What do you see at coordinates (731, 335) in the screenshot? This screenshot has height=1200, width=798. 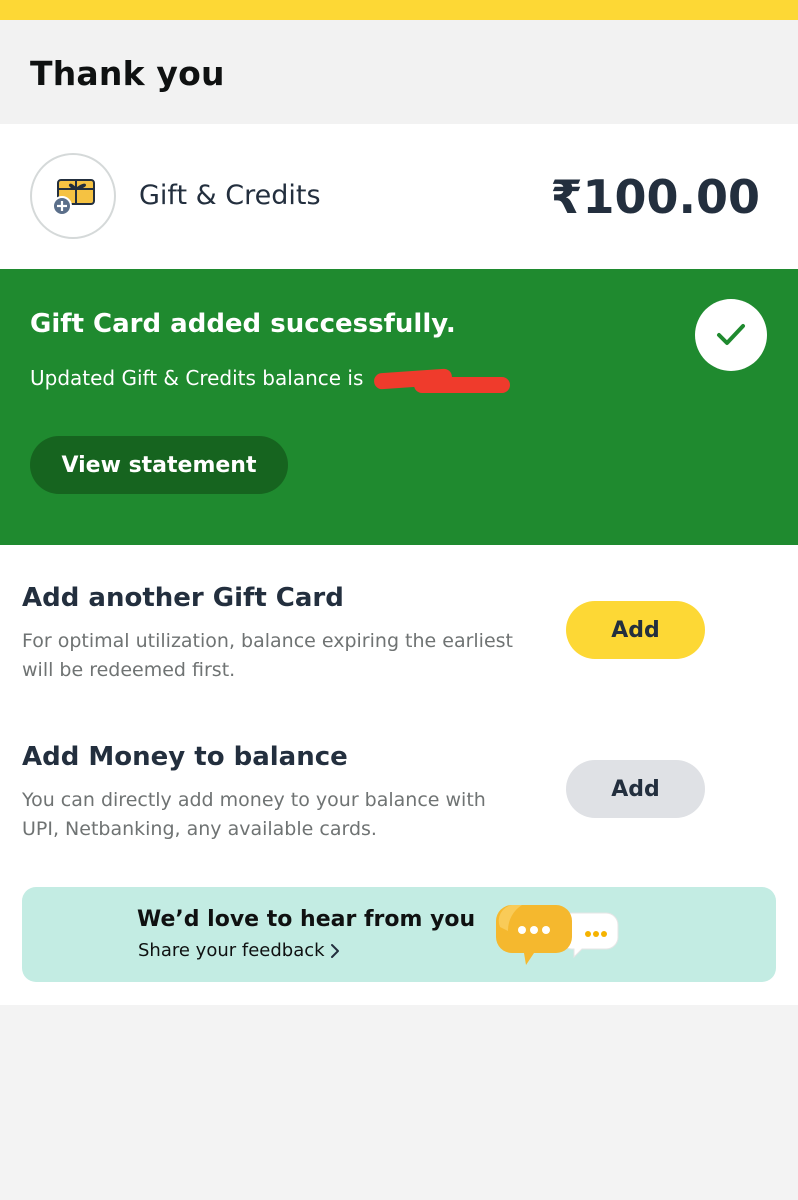 I see `check-icon` at bounding box center [731, 335].